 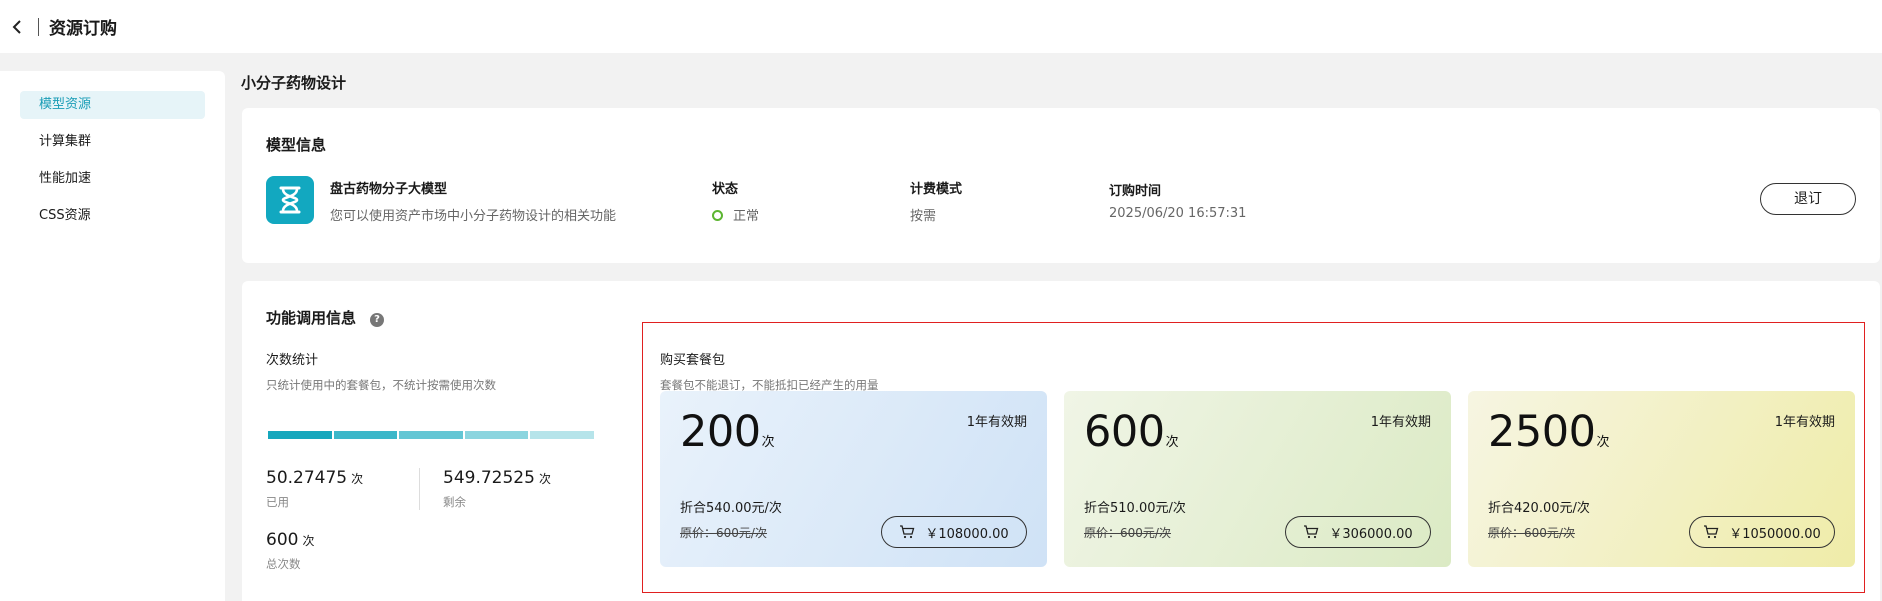 I want to click on remaining-label: 剩余, so click(x=454, y=502).